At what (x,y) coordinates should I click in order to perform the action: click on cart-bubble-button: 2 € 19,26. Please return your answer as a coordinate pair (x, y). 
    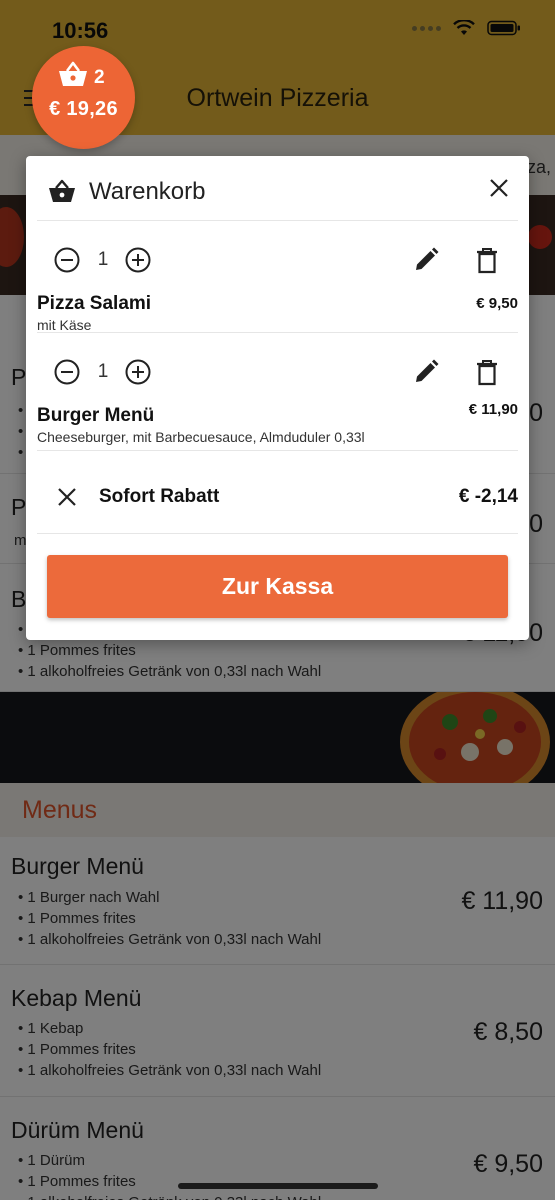
    Looking at the image, I should click on (83, 97).